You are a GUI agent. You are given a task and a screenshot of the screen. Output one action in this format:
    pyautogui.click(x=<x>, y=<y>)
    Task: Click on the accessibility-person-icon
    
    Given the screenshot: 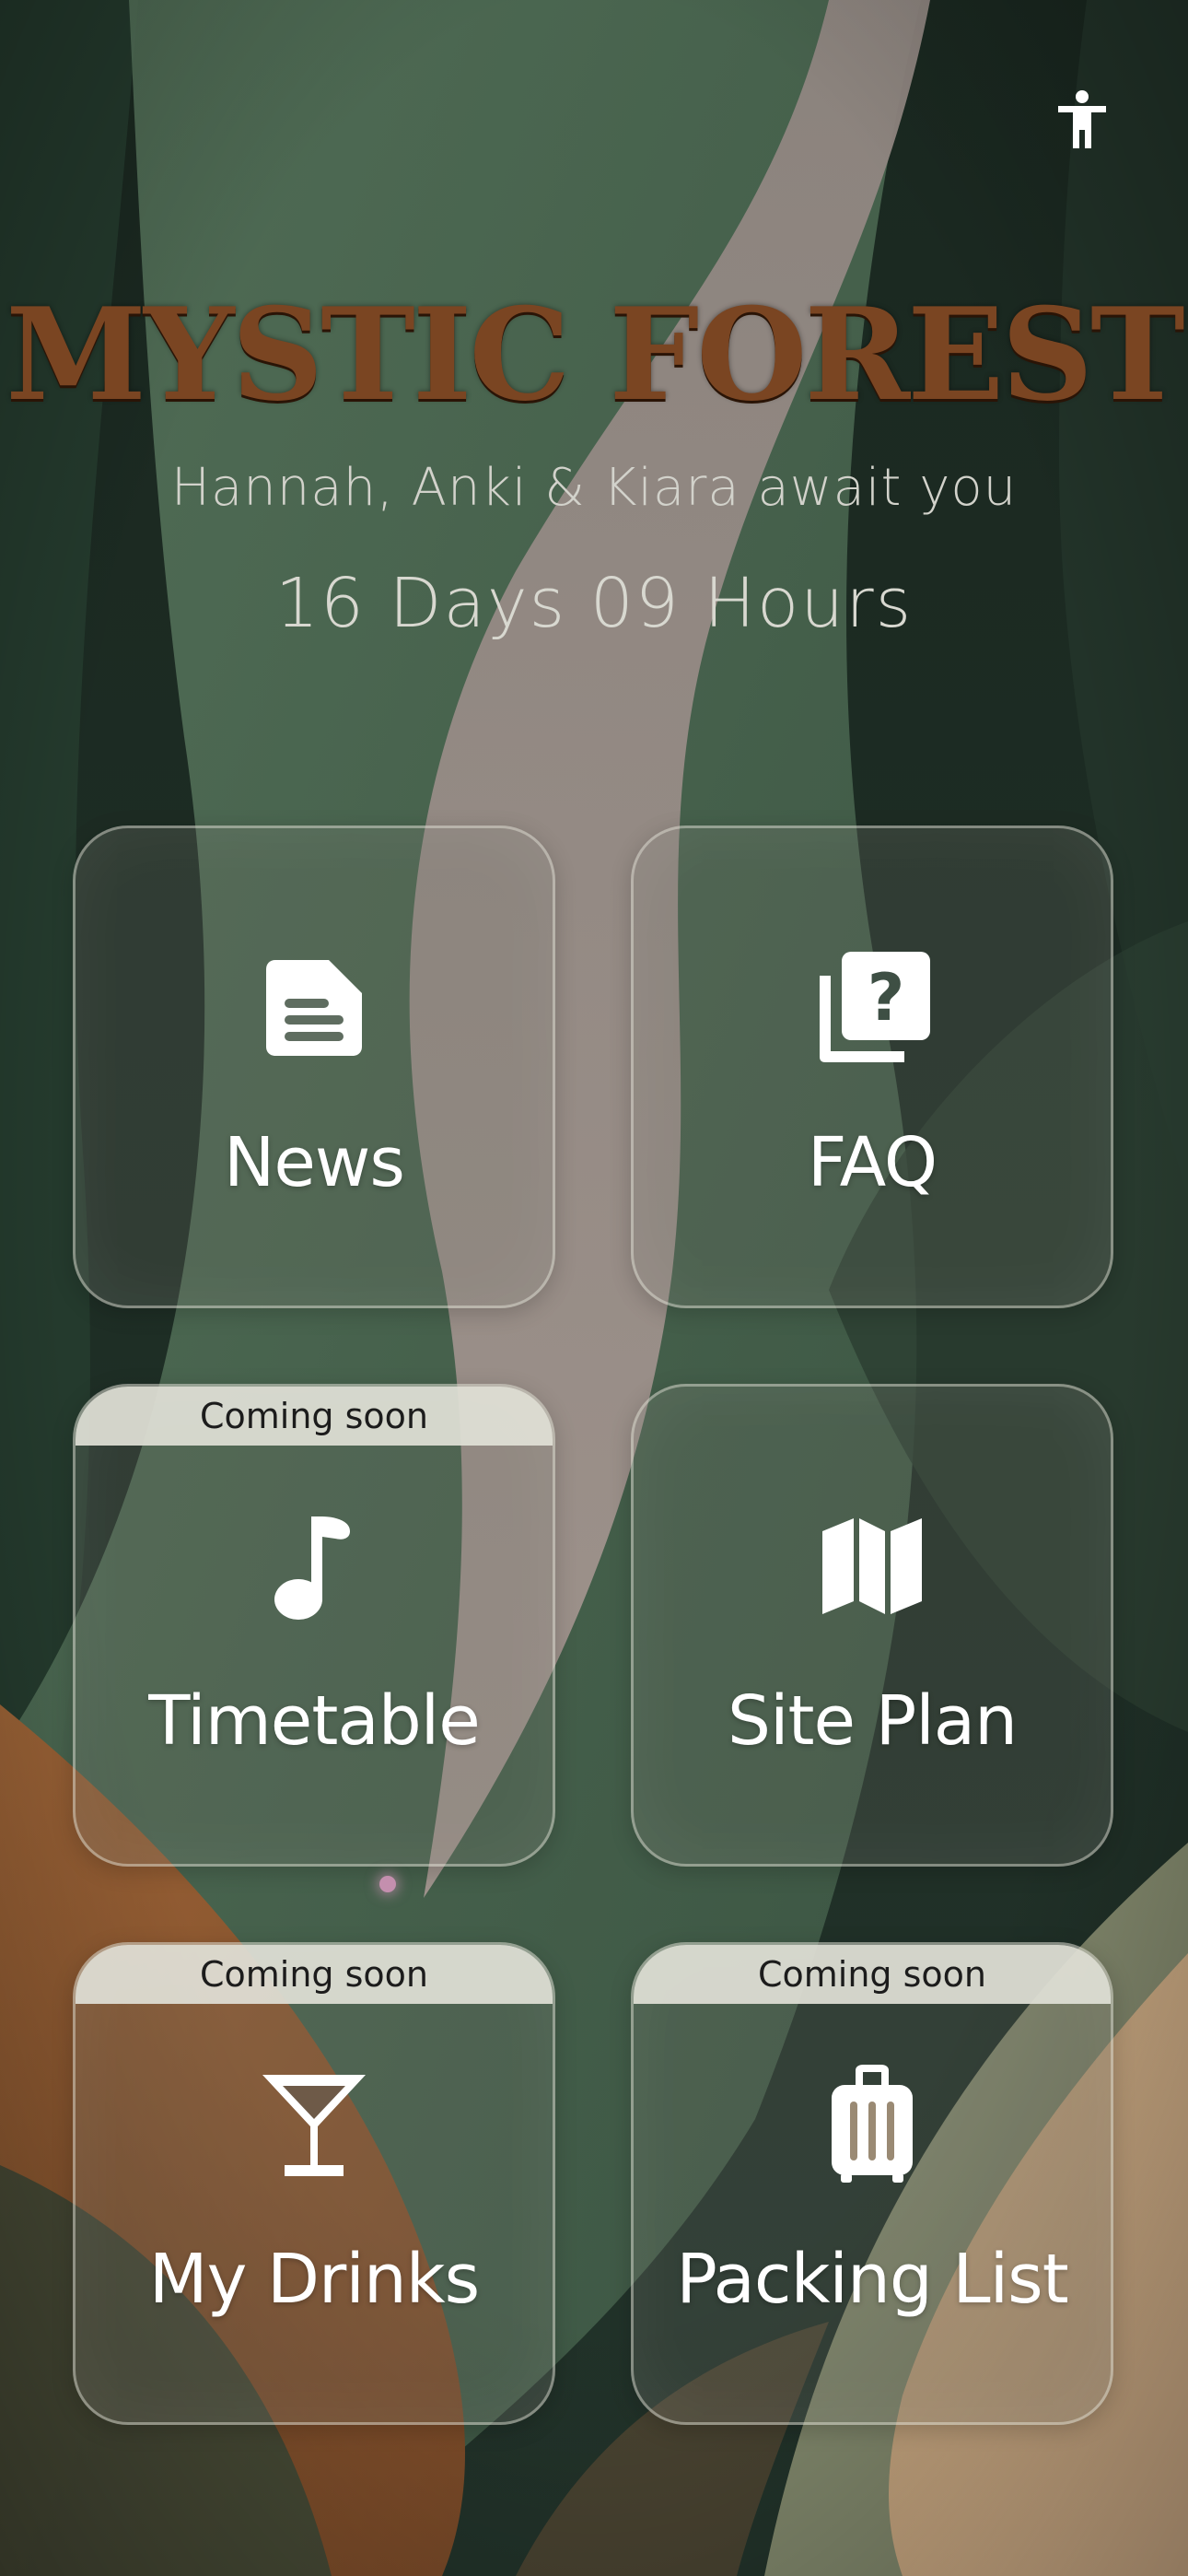 What is the action you would take?
    pyautogui.click(x=1082, y=119)
    